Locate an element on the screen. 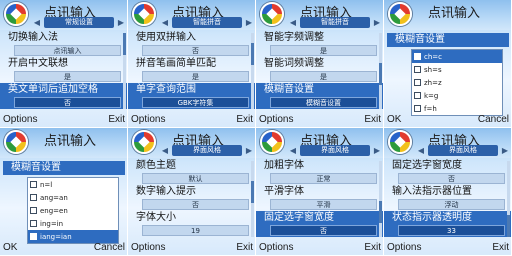 This screenshot has width=512, height=256. setting-row: 输入法指示器位置 浮动 is located at coordinates (447, 198).